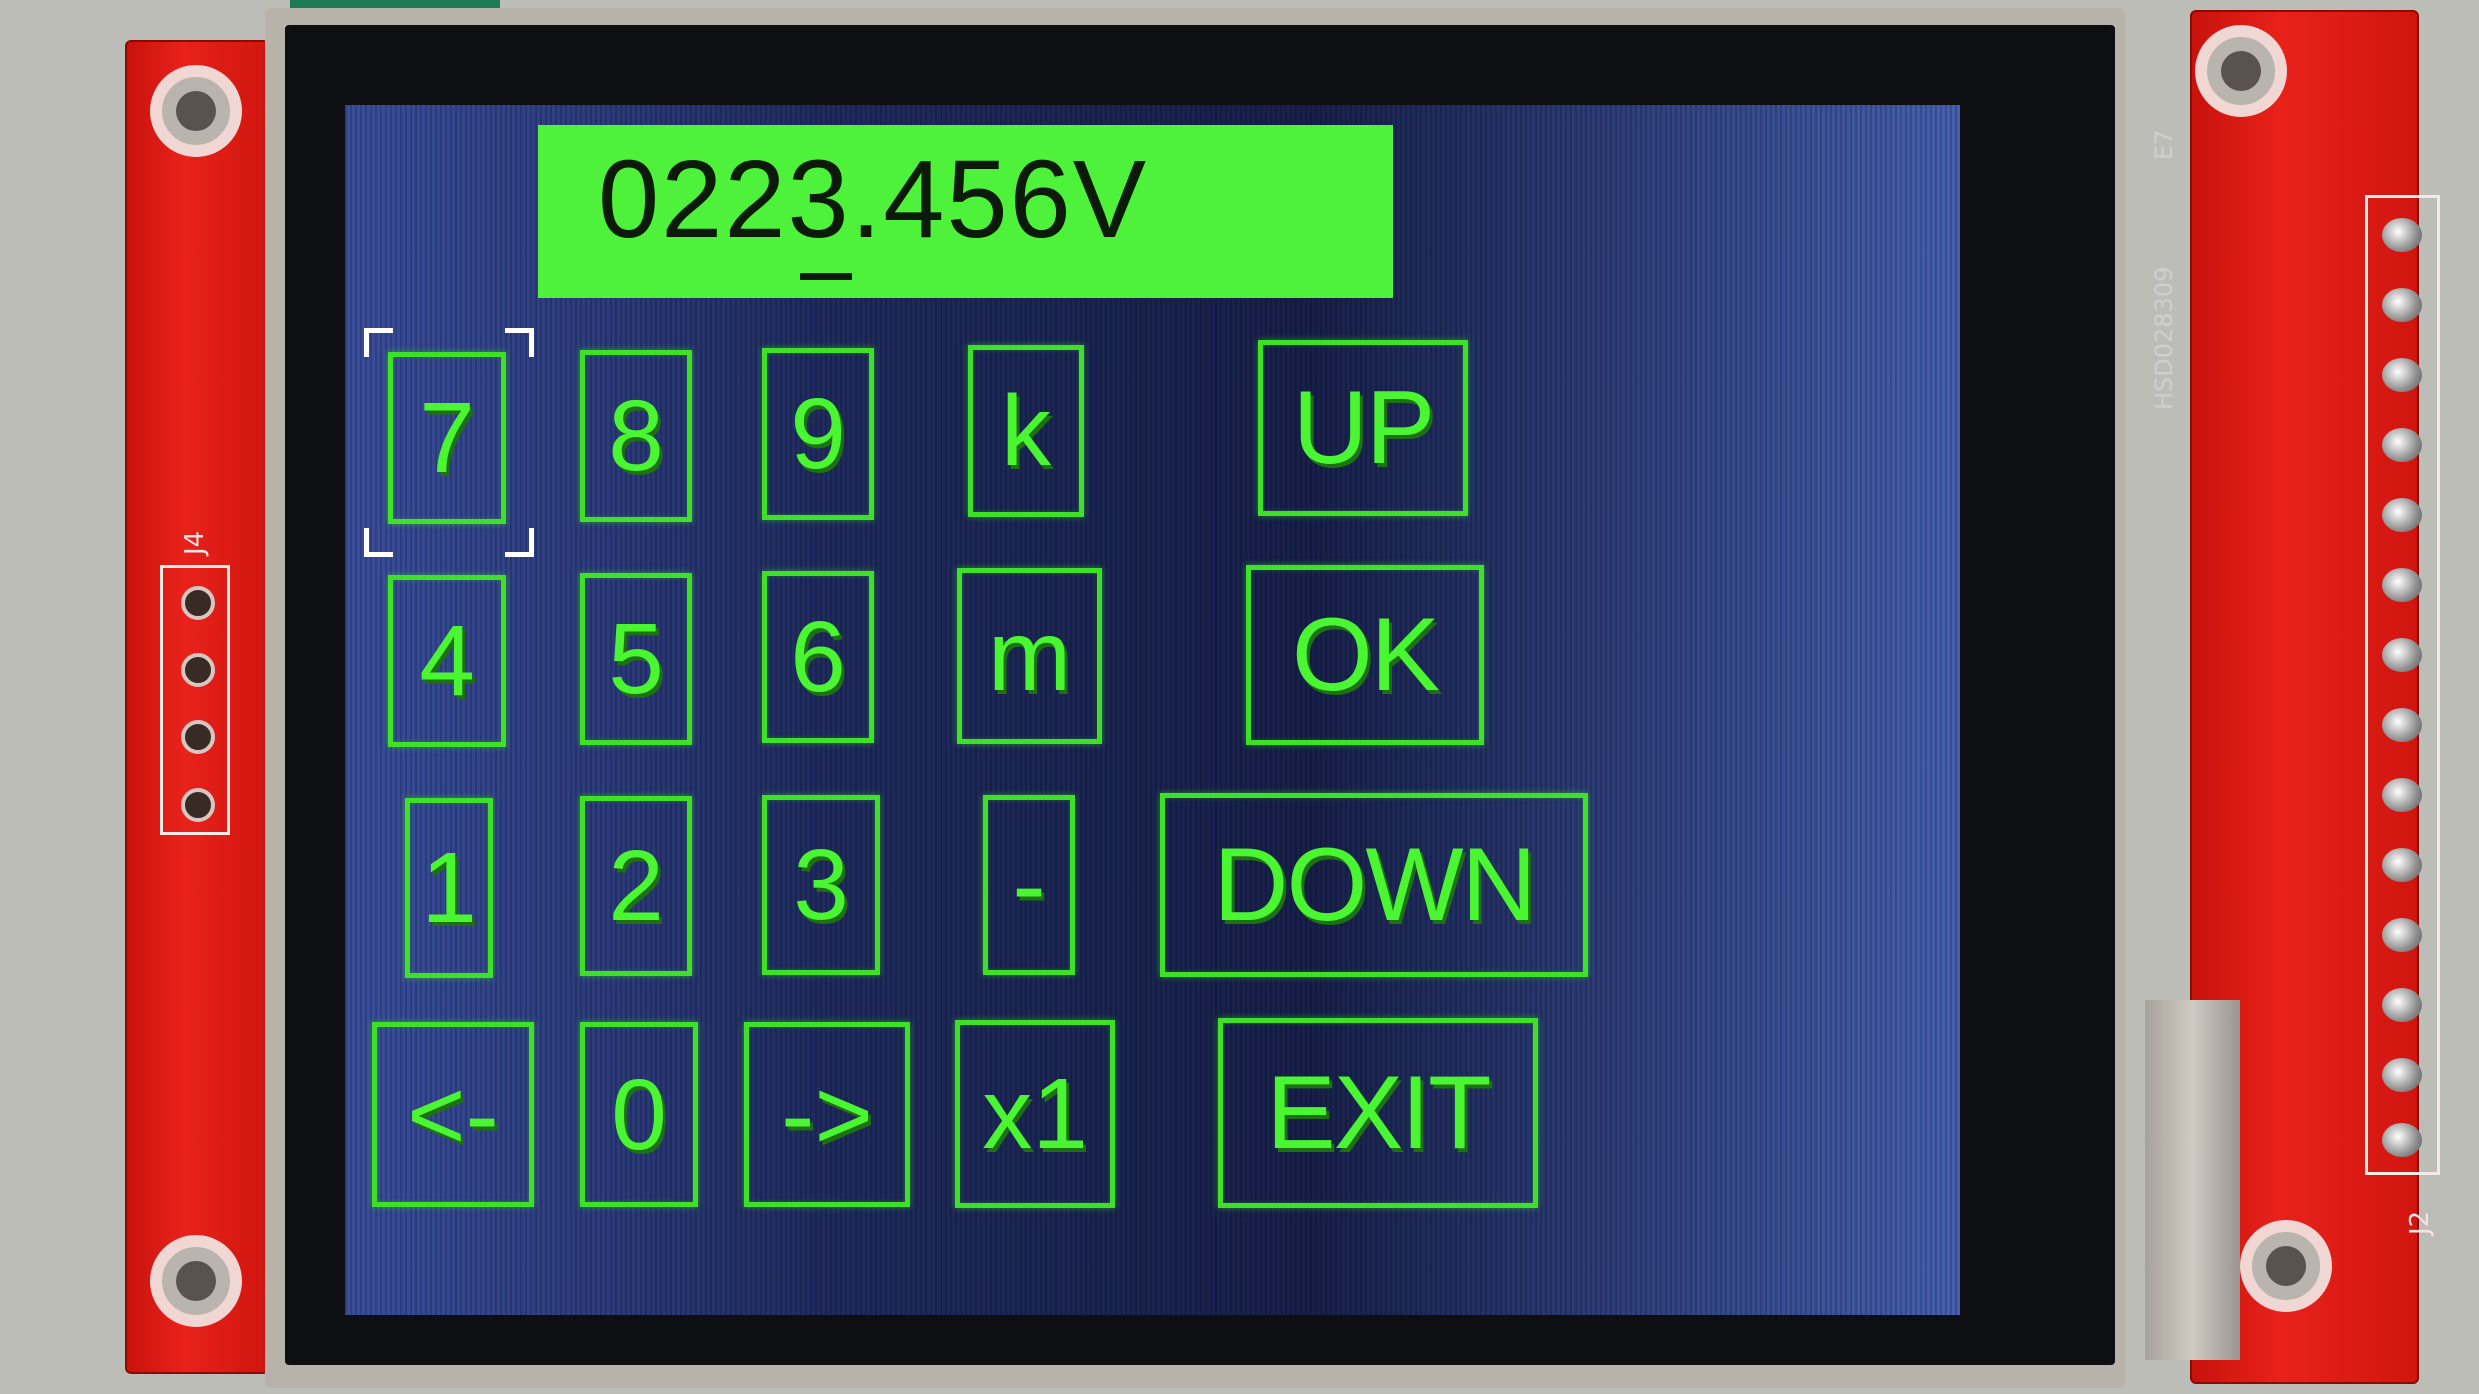  I want to click on key-label: 5, so click(636, 659).